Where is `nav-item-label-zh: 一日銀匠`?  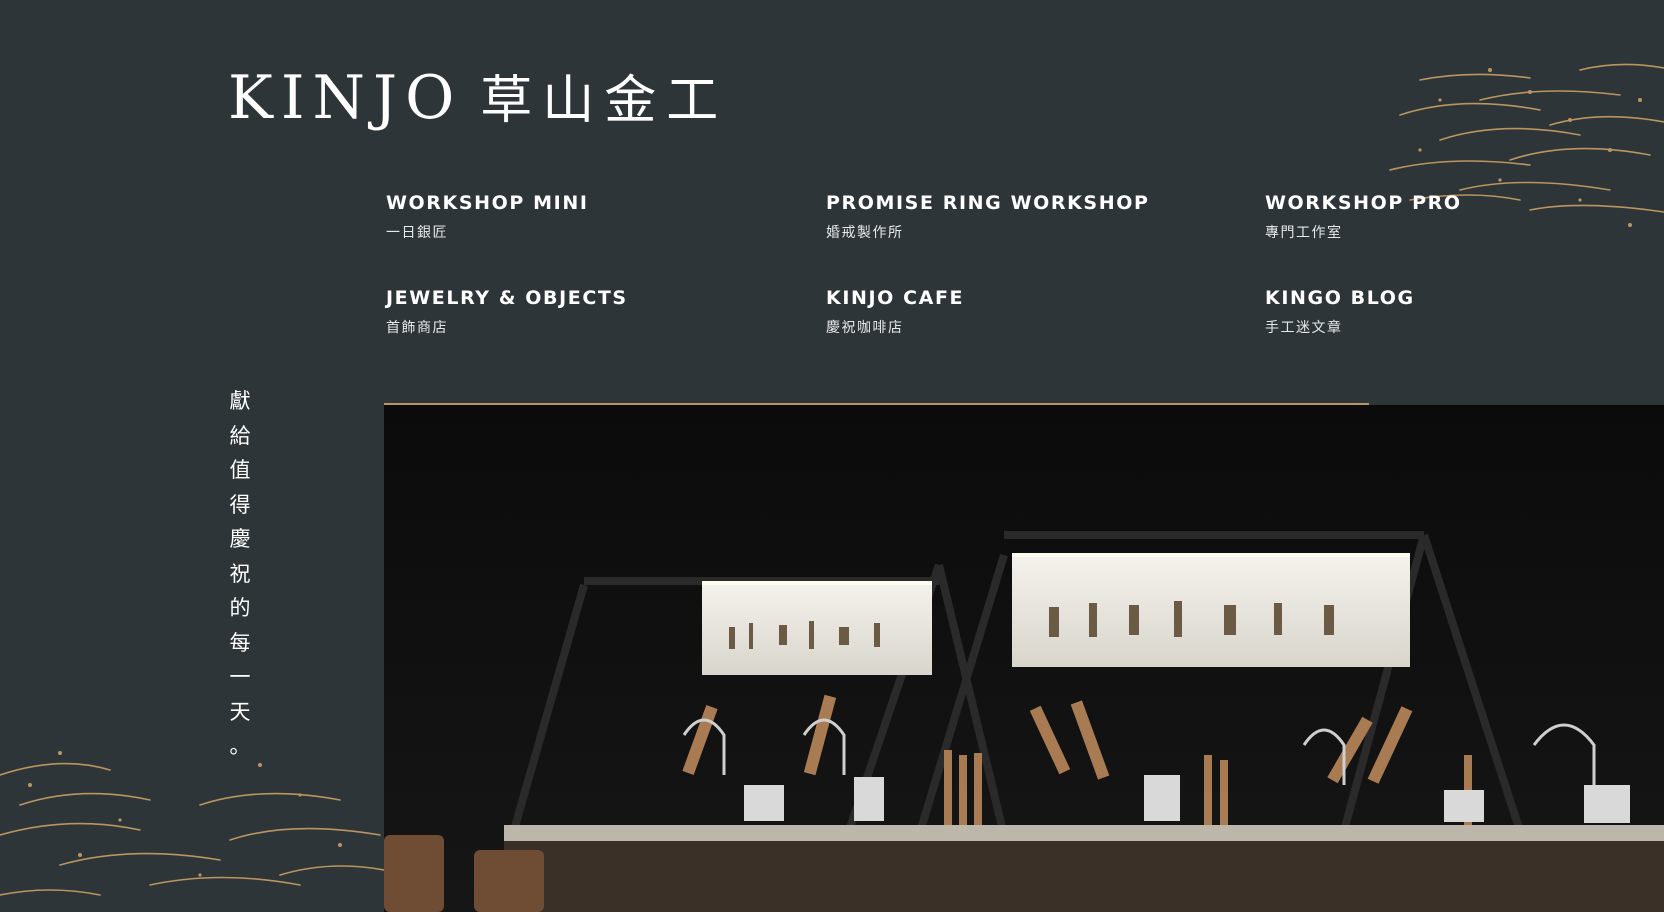
nav-item-label-zh: 一日銀匠 is located at coordinates (417, 233).